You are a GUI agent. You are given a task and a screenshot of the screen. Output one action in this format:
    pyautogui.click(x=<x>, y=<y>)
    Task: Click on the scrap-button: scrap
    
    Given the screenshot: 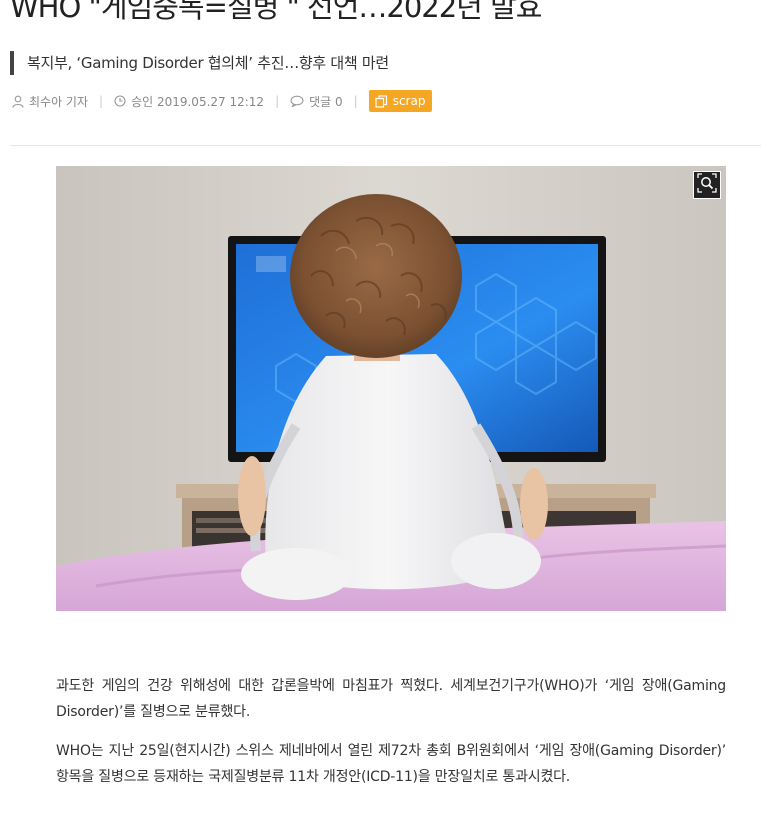 What is the action you would take?
    pyautogui.click(x=400, y=101)
    